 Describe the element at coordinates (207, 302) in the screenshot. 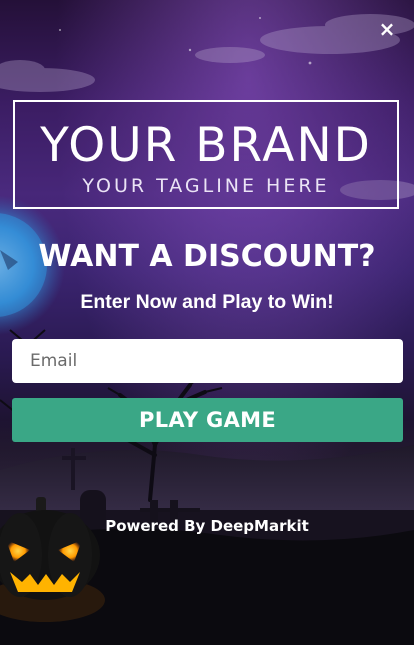

I see `subheadline: Enter Now and Play to Win!` at that location.